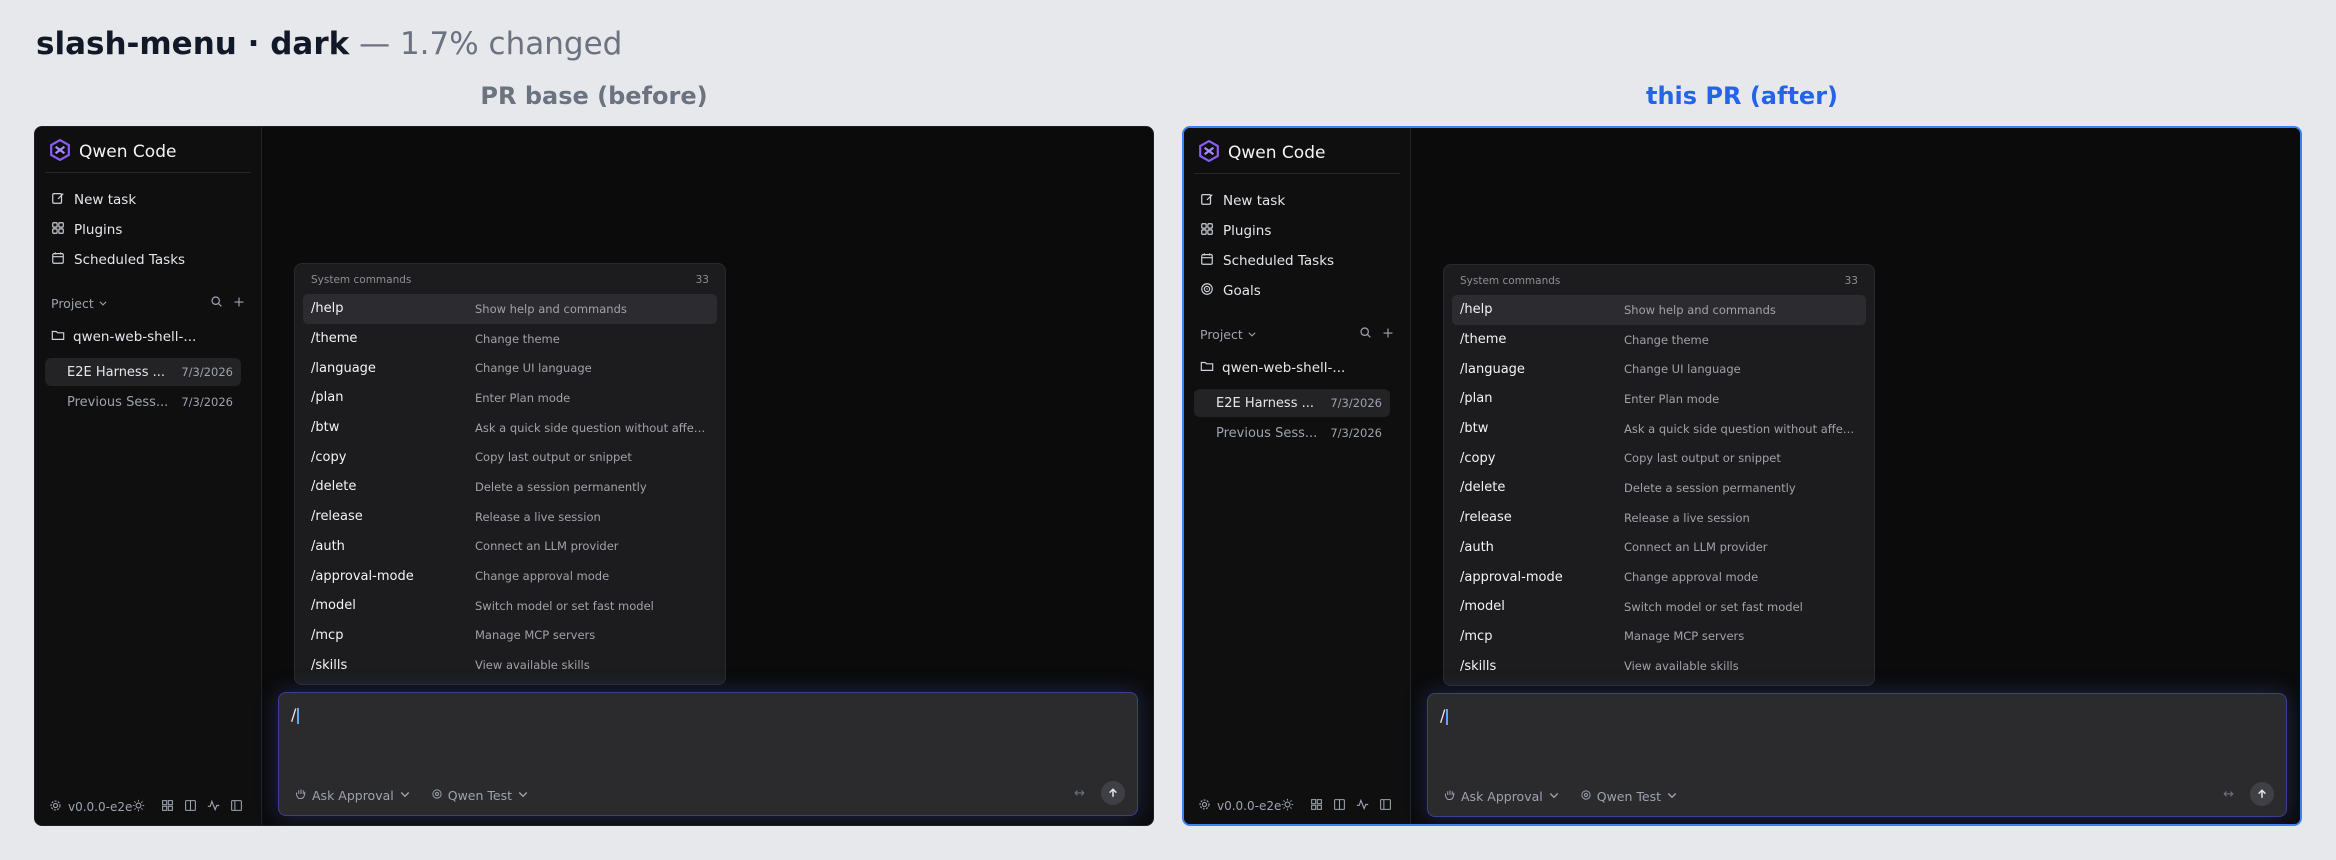 Image resolution: width=2336 pixels, height=860 pixels. Describe the element at coordinates (1450, 796) in the screenshot. I see `hand-icon` at that location.